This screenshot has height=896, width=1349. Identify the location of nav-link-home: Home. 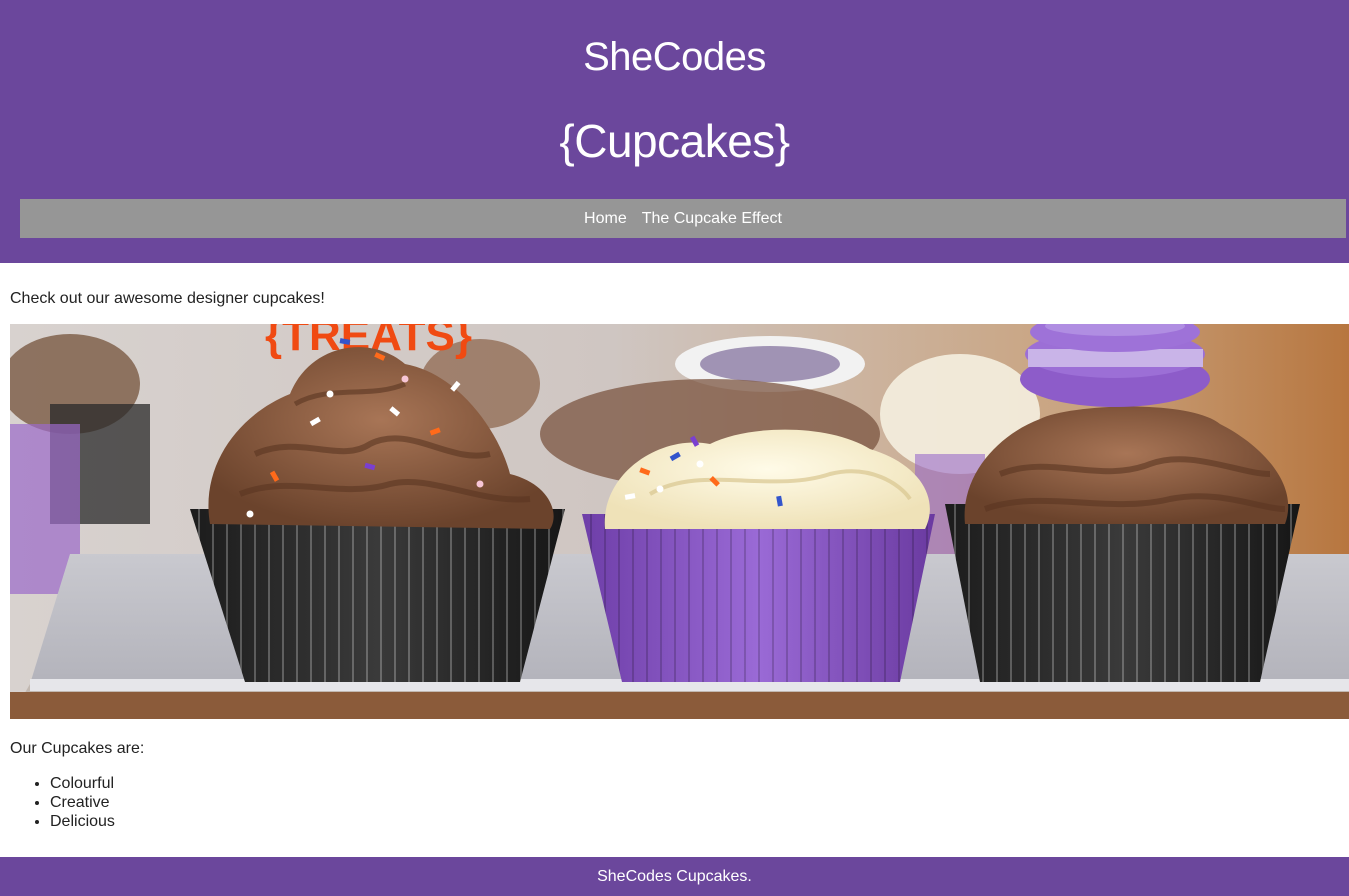
(605, 219).